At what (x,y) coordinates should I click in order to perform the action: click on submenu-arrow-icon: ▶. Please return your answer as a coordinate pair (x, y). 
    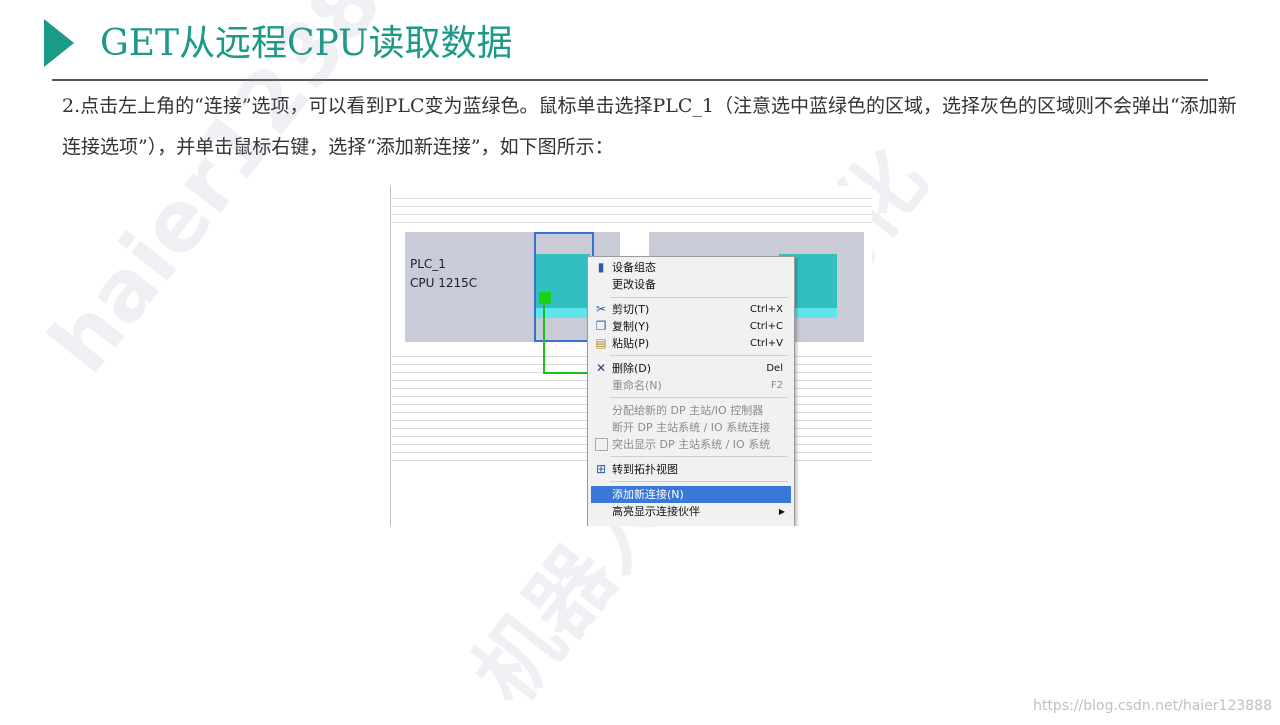
    Looking at the image, I should click on (781, 511).